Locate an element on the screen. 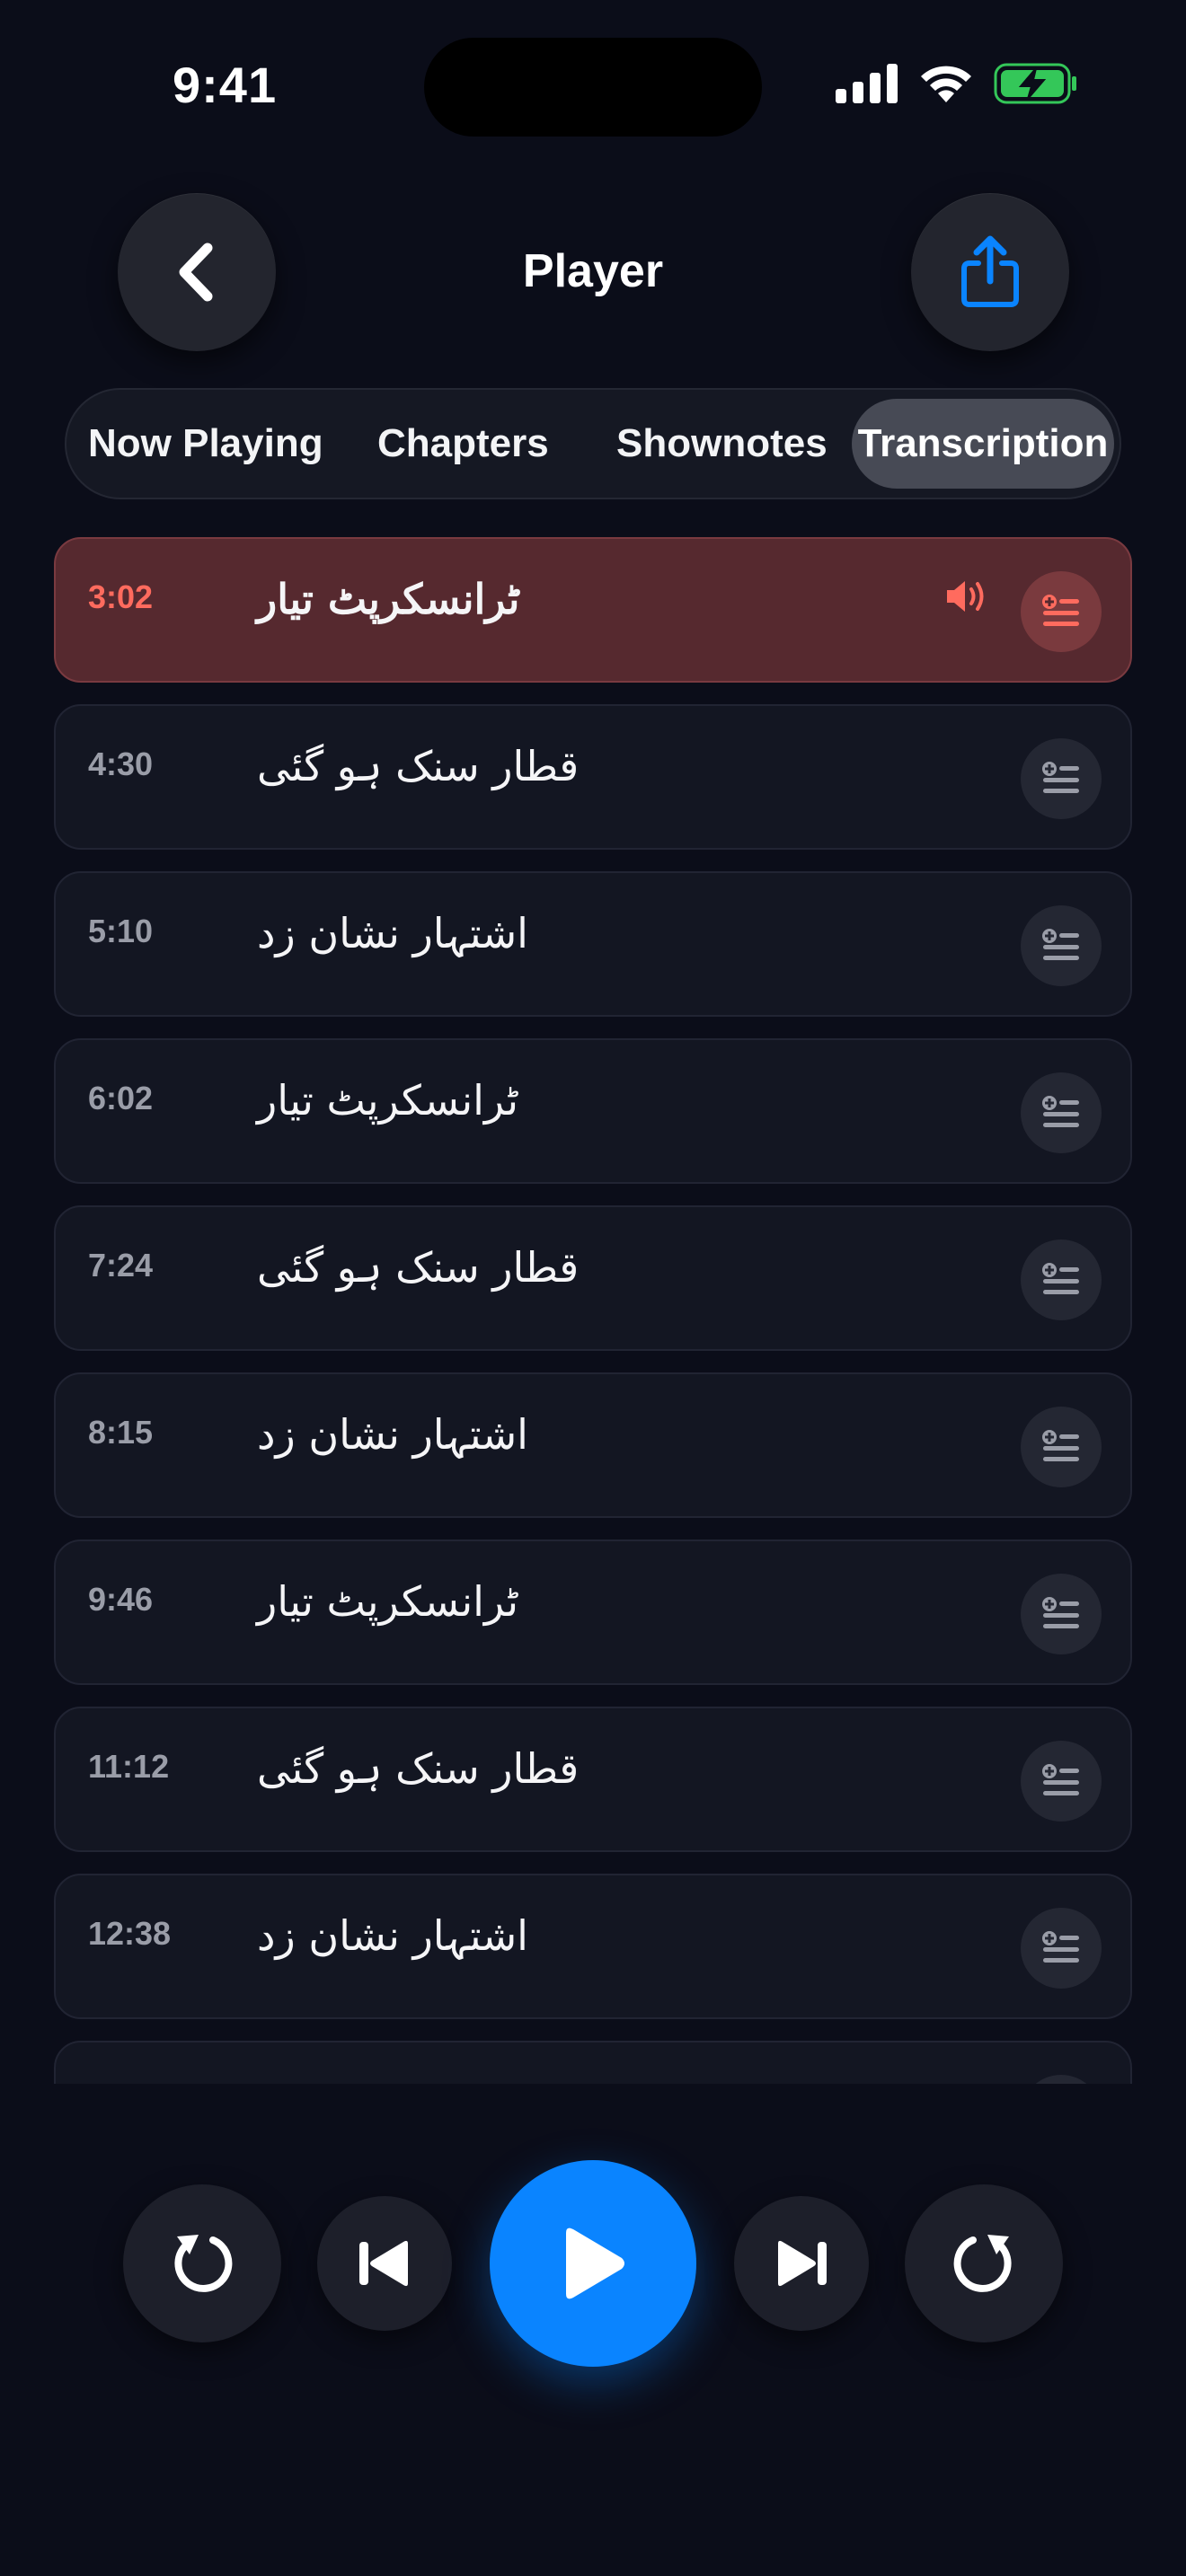 The width and height of the screenshot is (1186, 2576). share-icon is located at coordinates (990, 271).